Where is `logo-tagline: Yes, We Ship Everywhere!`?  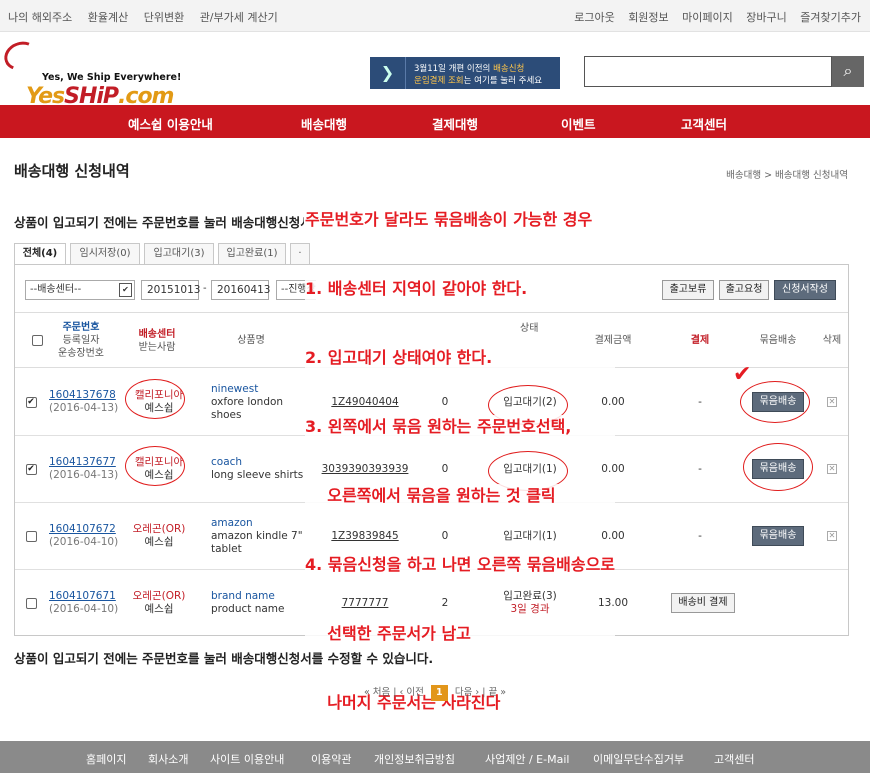 logo-tagline: Yes, We Ship Everywhere! is located at coordinates (112, 77).